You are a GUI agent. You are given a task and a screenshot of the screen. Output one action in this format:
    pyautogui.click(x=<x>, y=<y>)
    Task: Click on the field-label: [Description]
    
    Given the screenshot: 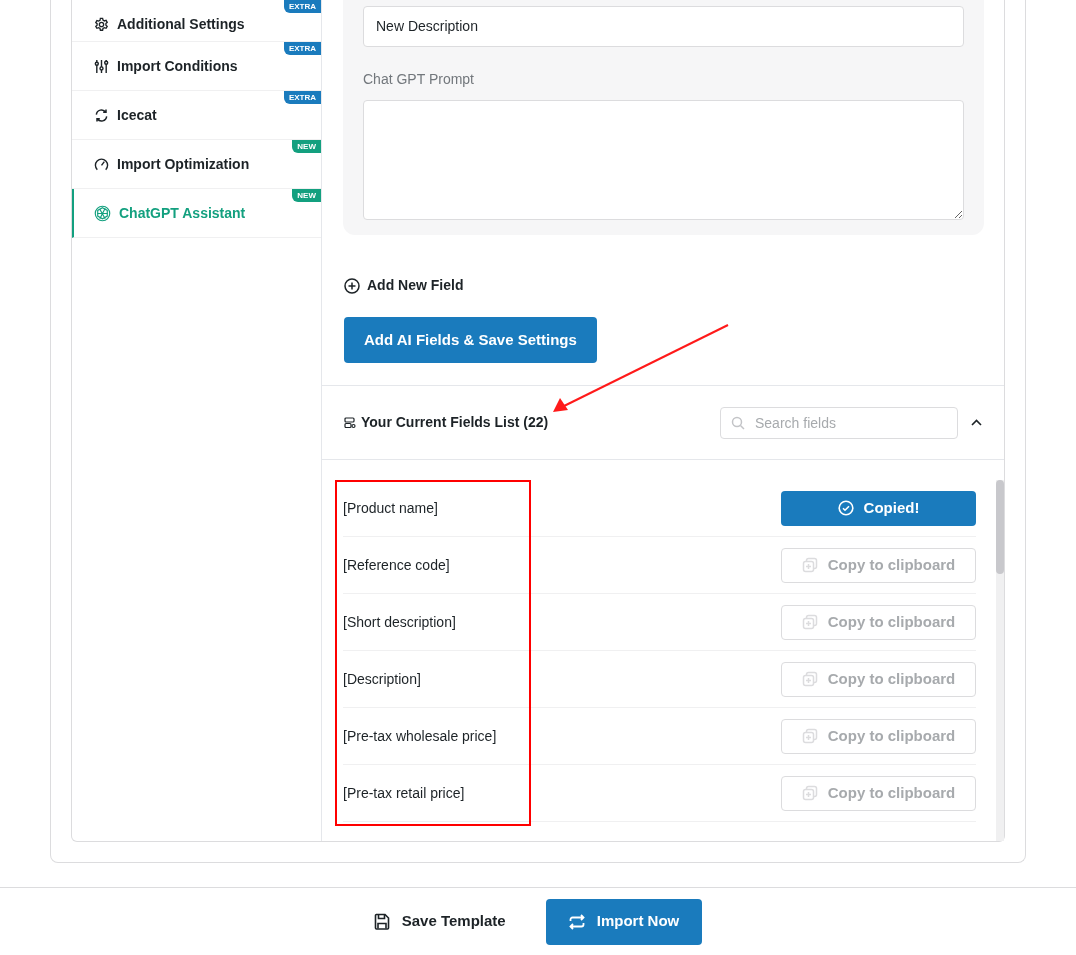 What is the action you would take?
    pyautogui.click(x=382, y=679)
    